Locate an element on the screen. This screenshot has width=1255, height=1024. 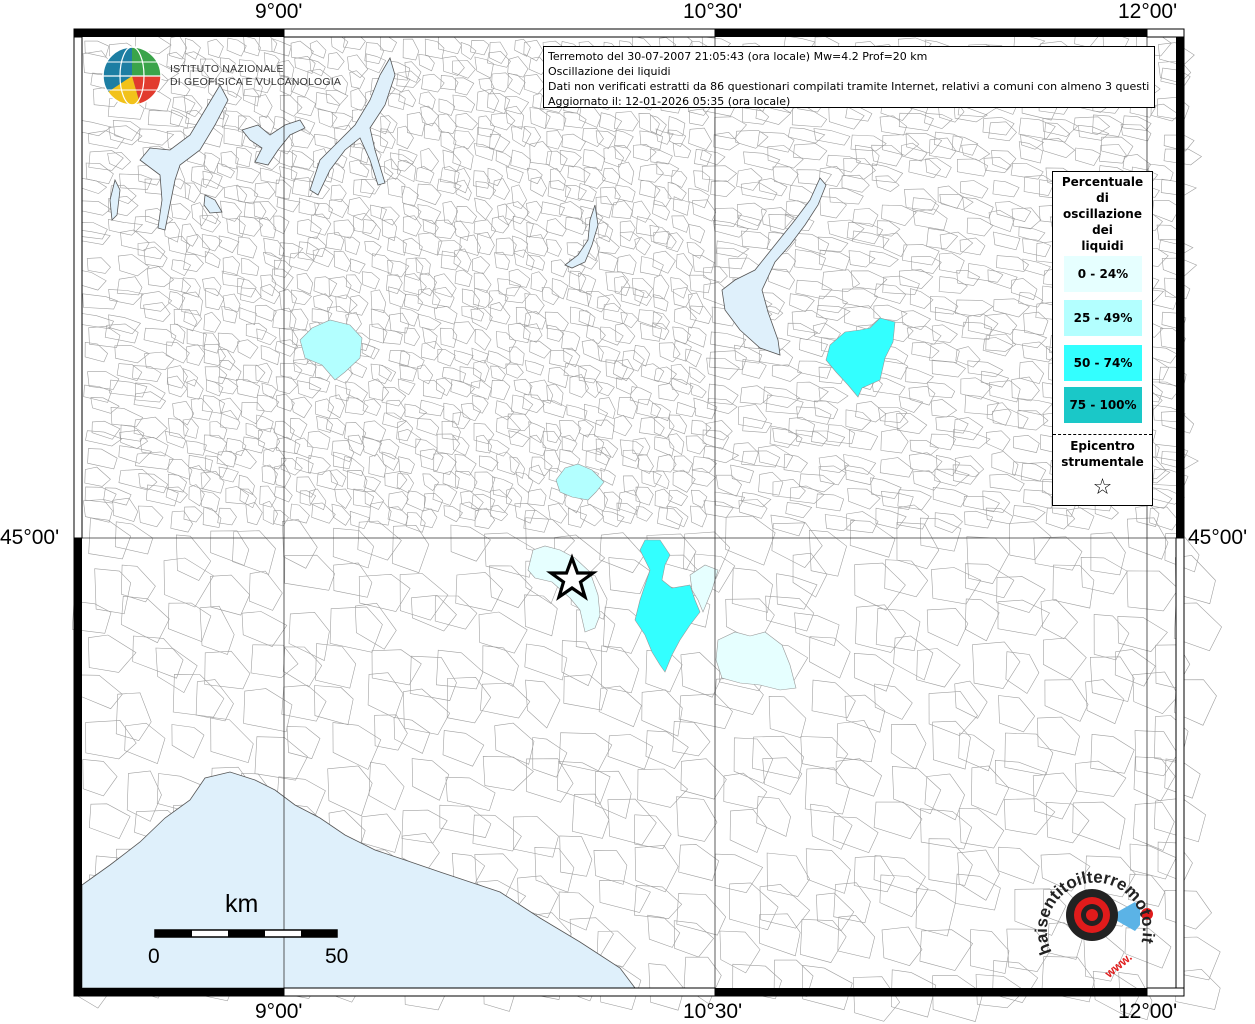
legend-item-50-74: 50 - 74% is located at coordinates (1103, 363).